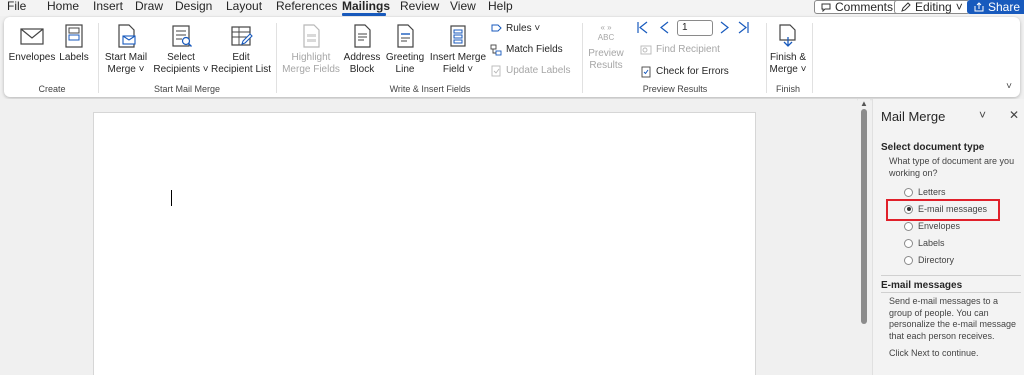  I want to click on pane-title: Mail Merge, so click(913, 116).